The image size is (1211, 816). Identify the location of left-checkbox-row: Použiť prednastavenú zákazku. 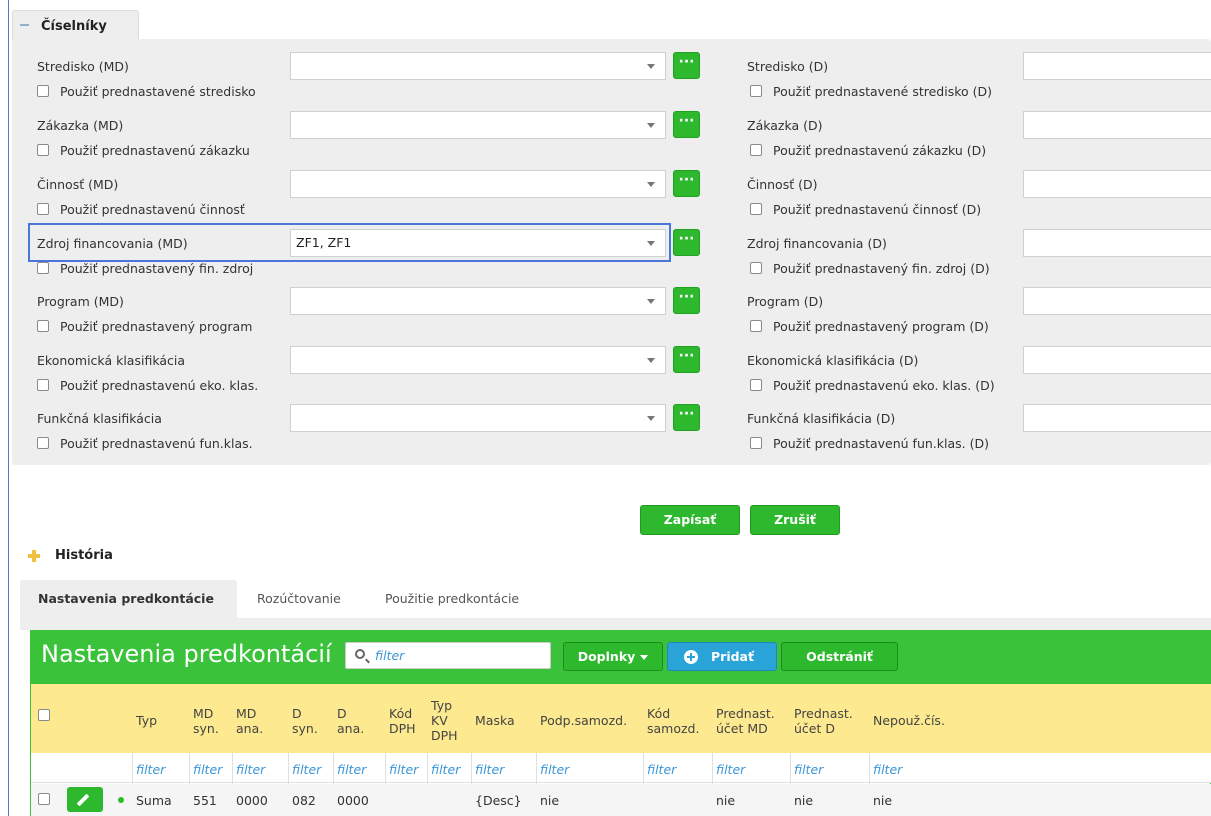
(143, 150).